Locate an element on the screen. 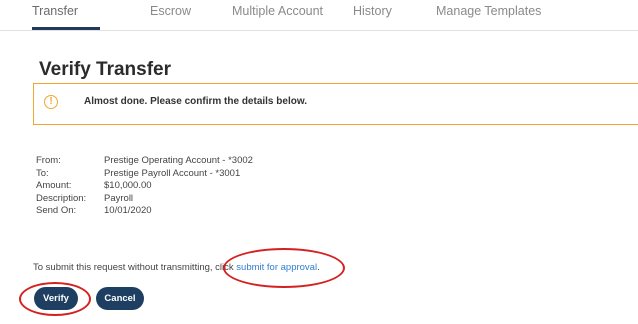 Image resolution: width=638 pixels, height=324 pixels. detail-label: Amount: is located at coordinates (54, 186).